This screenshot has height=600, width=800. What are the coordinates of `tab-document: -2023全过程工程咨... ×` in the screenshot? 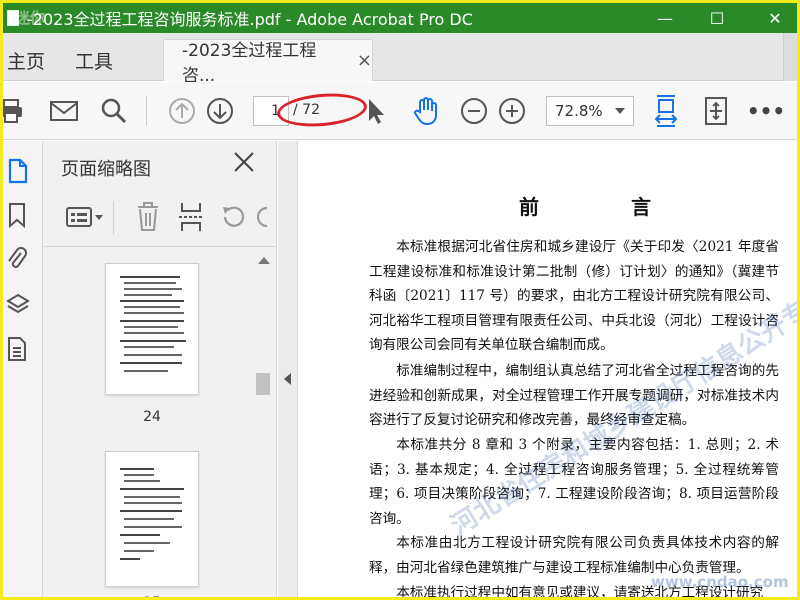 It's located at (268, 62).